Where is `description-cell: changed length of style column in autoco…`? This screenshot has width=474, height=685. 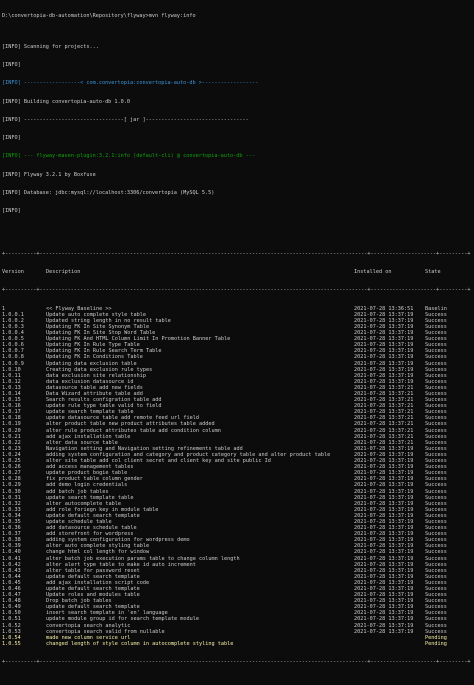 description-cell: changed length of style column in autoco… is located at coordinates (140, 643).